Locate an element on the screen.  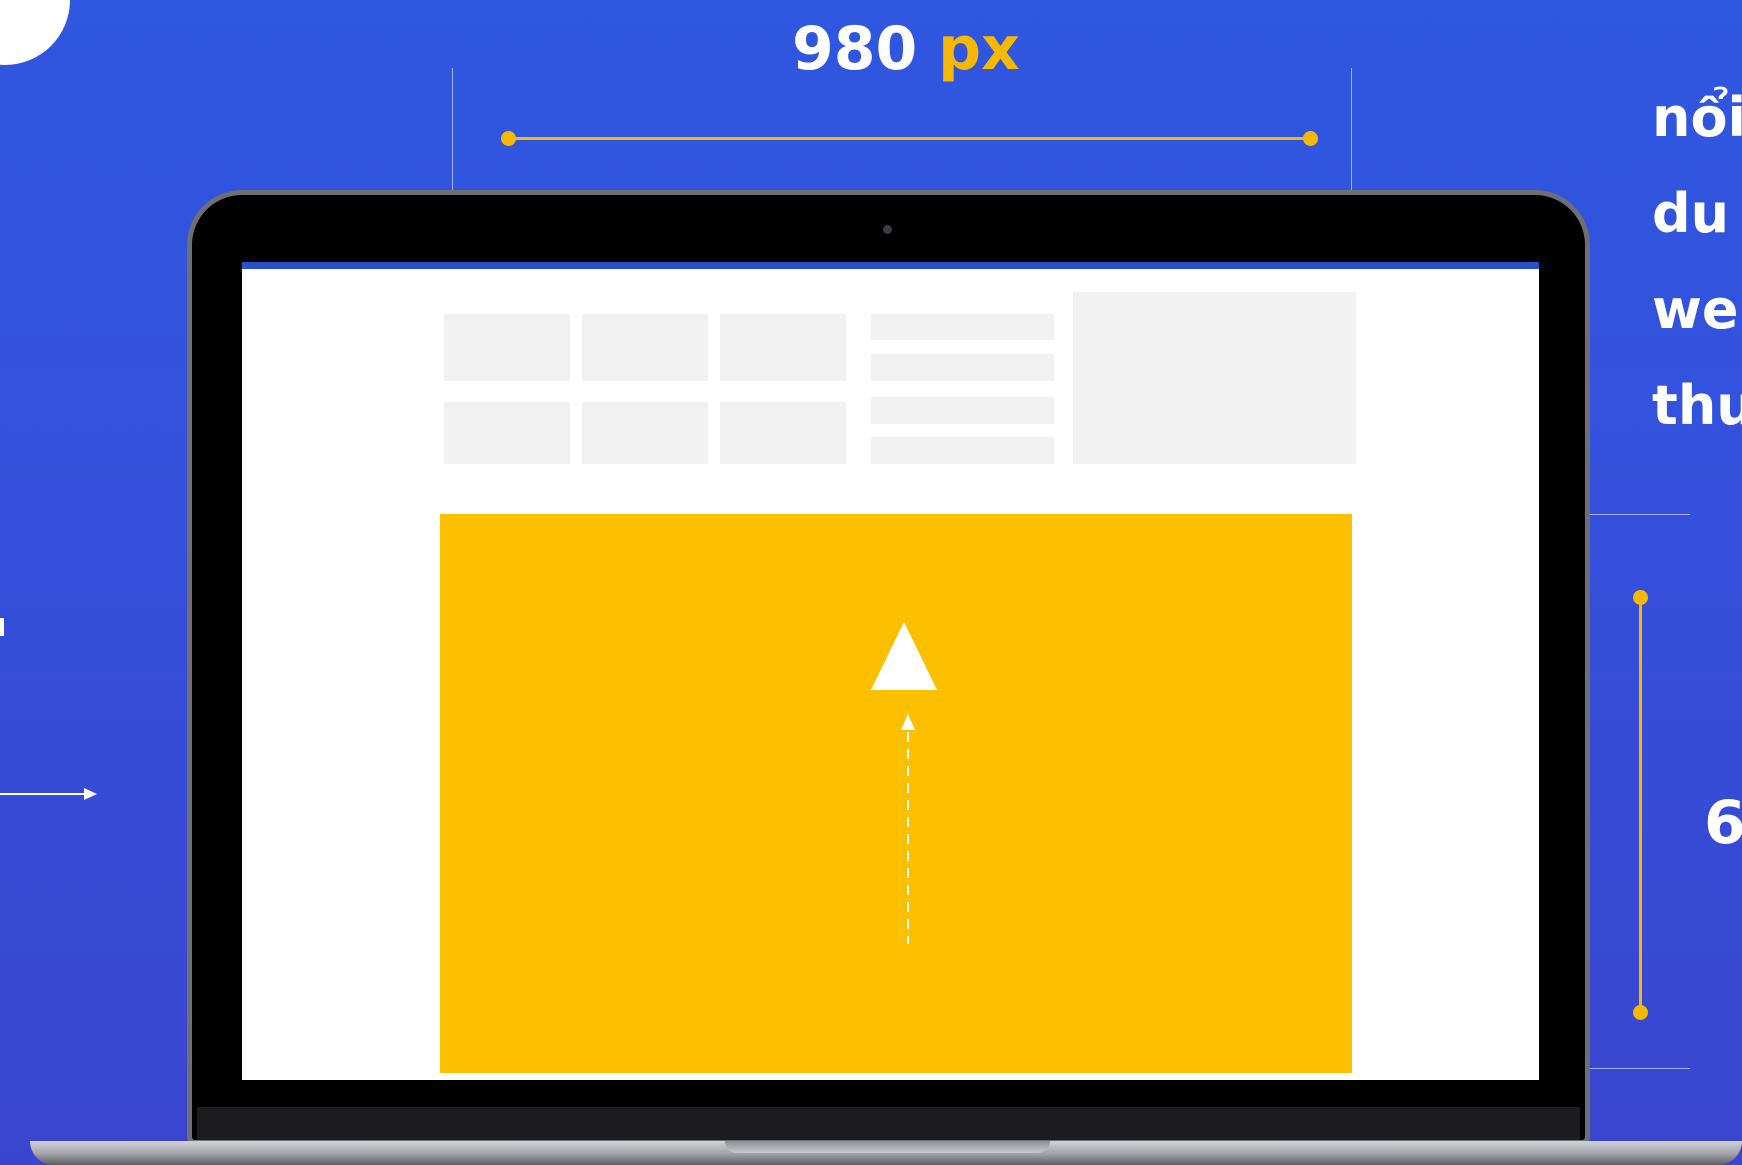
arrow-right-icon is located at coordinates (48, 794).